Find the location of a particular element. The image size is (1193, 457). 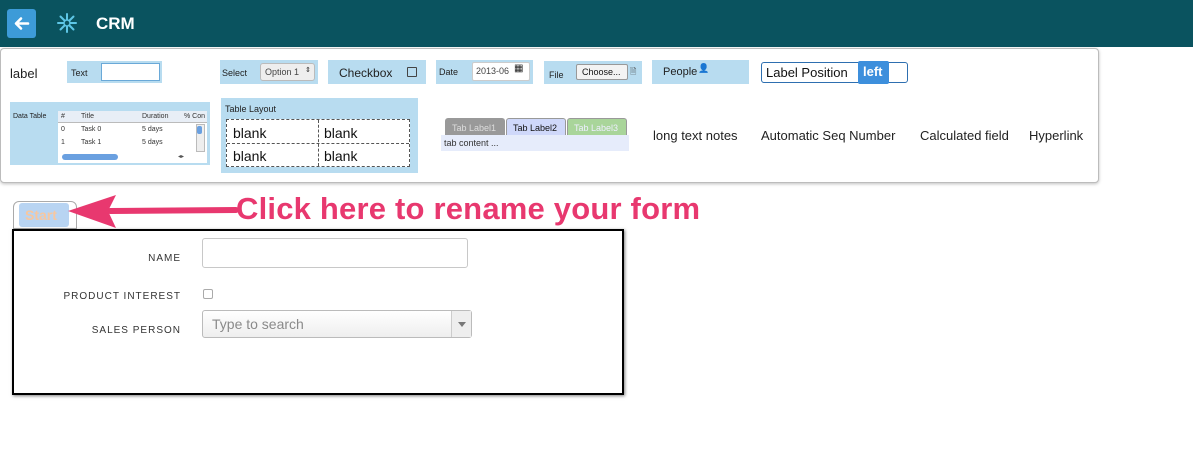

person-icon: 👤 is located at coordinates (704, 68).